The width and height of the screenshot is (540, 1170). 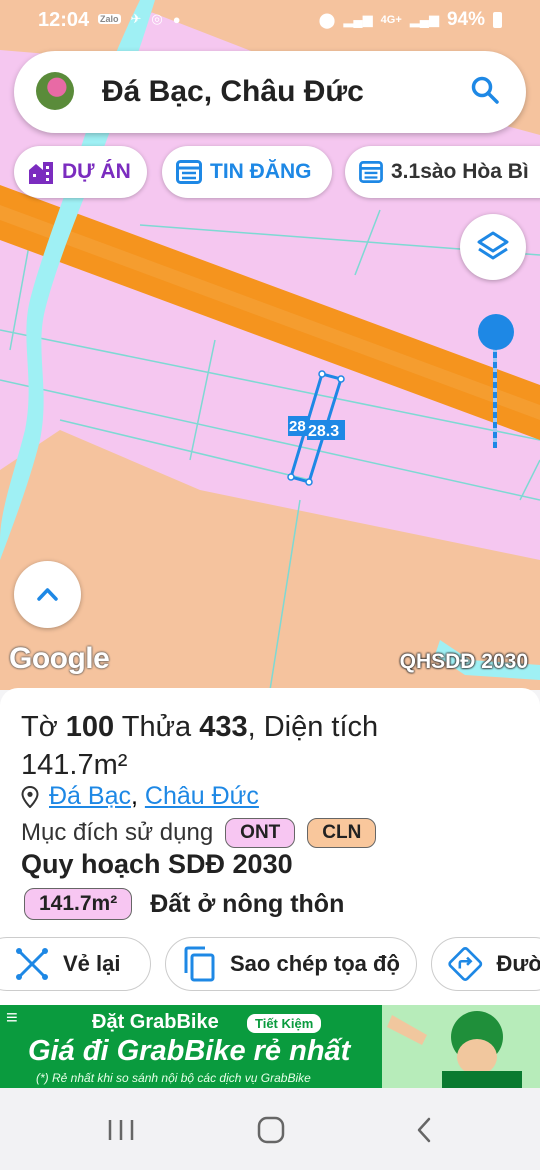 I want to click on expand-up-button, so click(x=47, y=594).